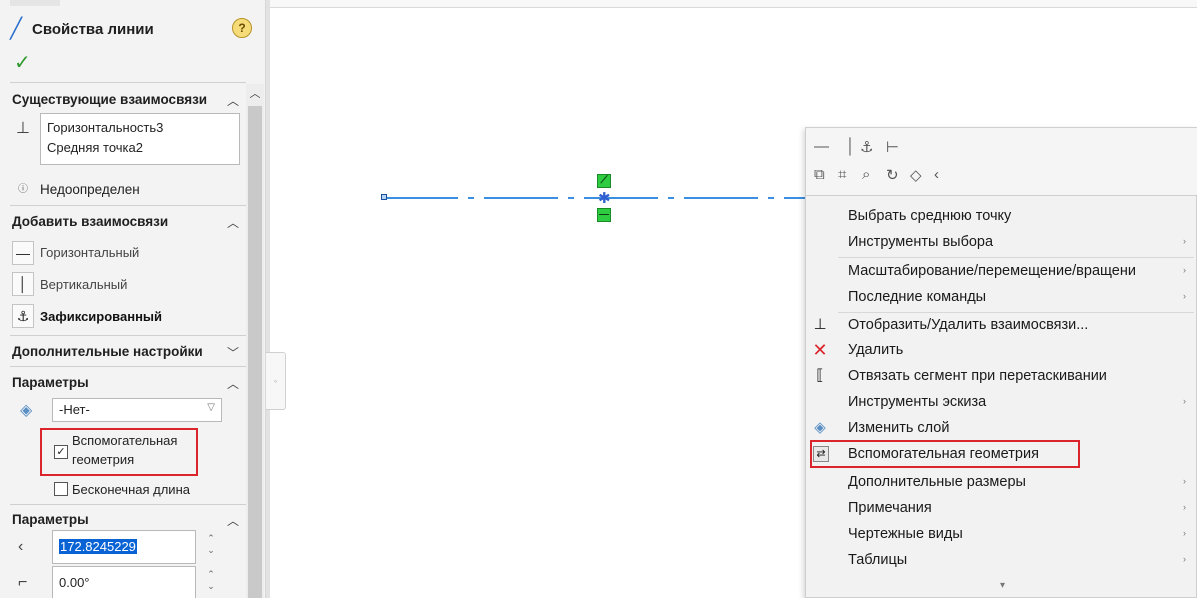 This screenshot has height=598, width=1197. Describe the element at coordinates (74, 582) in the screenshot. I see `delta-value: 0.00°` at that location.